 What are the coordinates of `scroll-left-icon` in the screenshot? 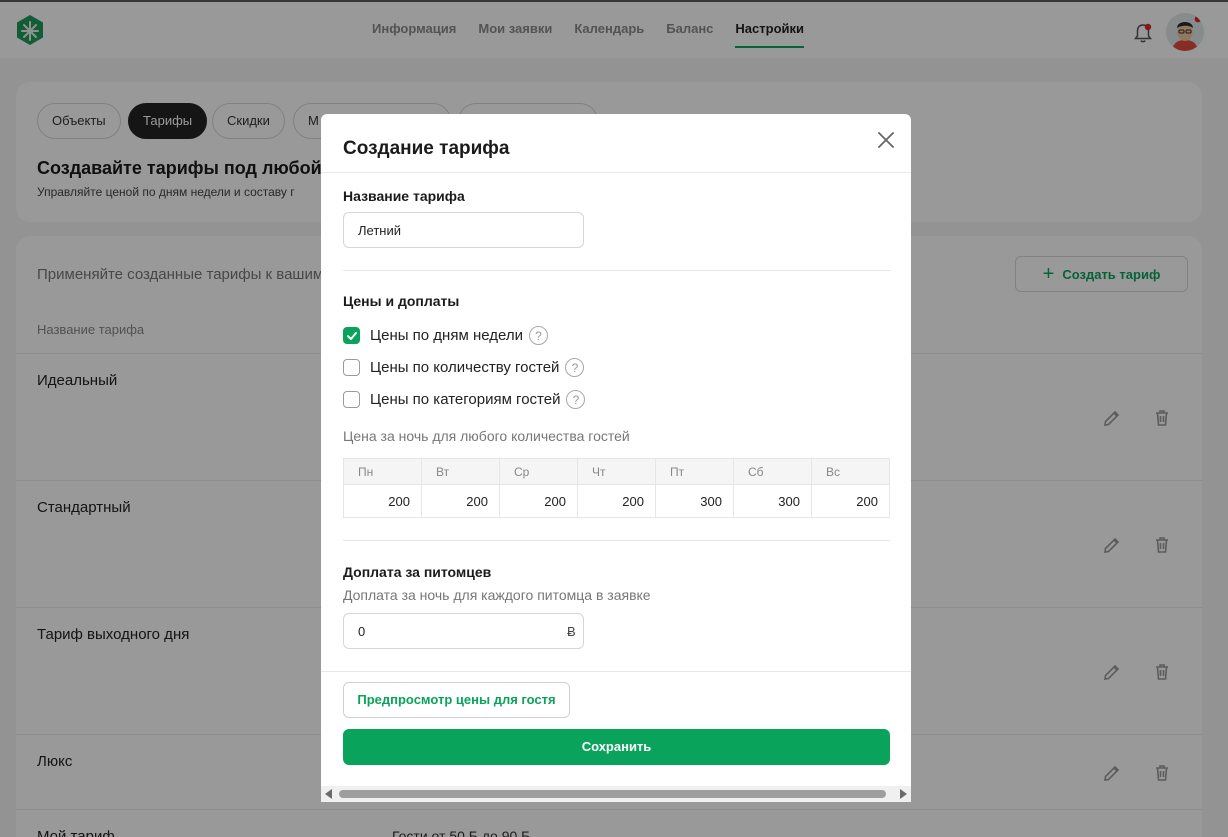 It's located at (328, 794).